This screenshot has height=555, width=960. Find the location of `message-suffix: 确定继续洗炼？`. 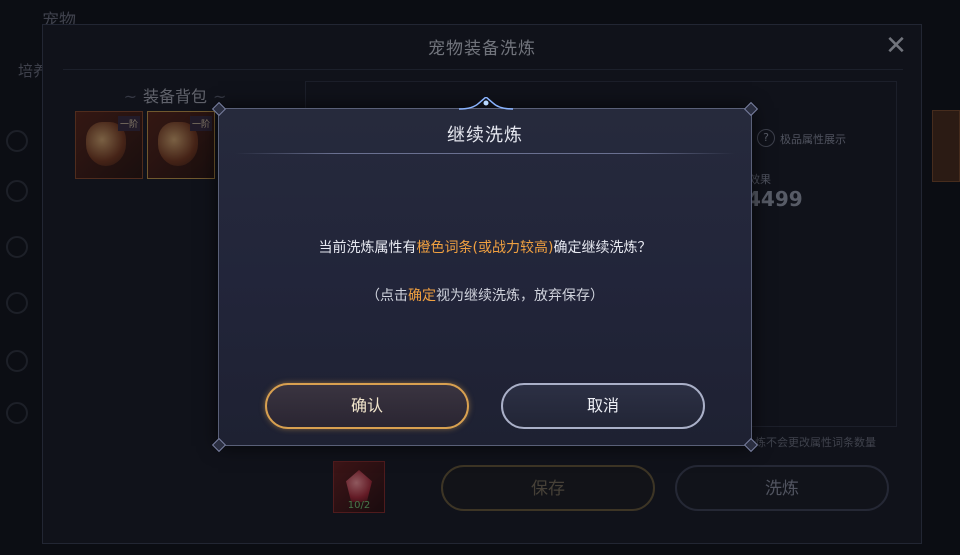

message-suffix: 确定继续洗炼？ is located at coordinates (602, 248).